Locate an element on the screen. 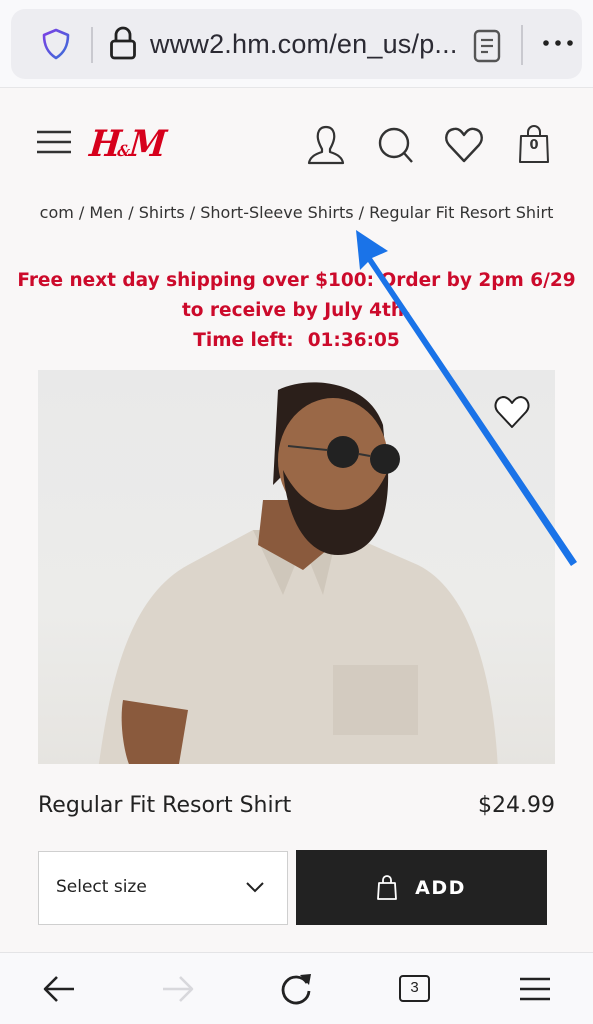 The image size is (593, 1024). more-horizontal-icon is located at coordinates (558, 43).